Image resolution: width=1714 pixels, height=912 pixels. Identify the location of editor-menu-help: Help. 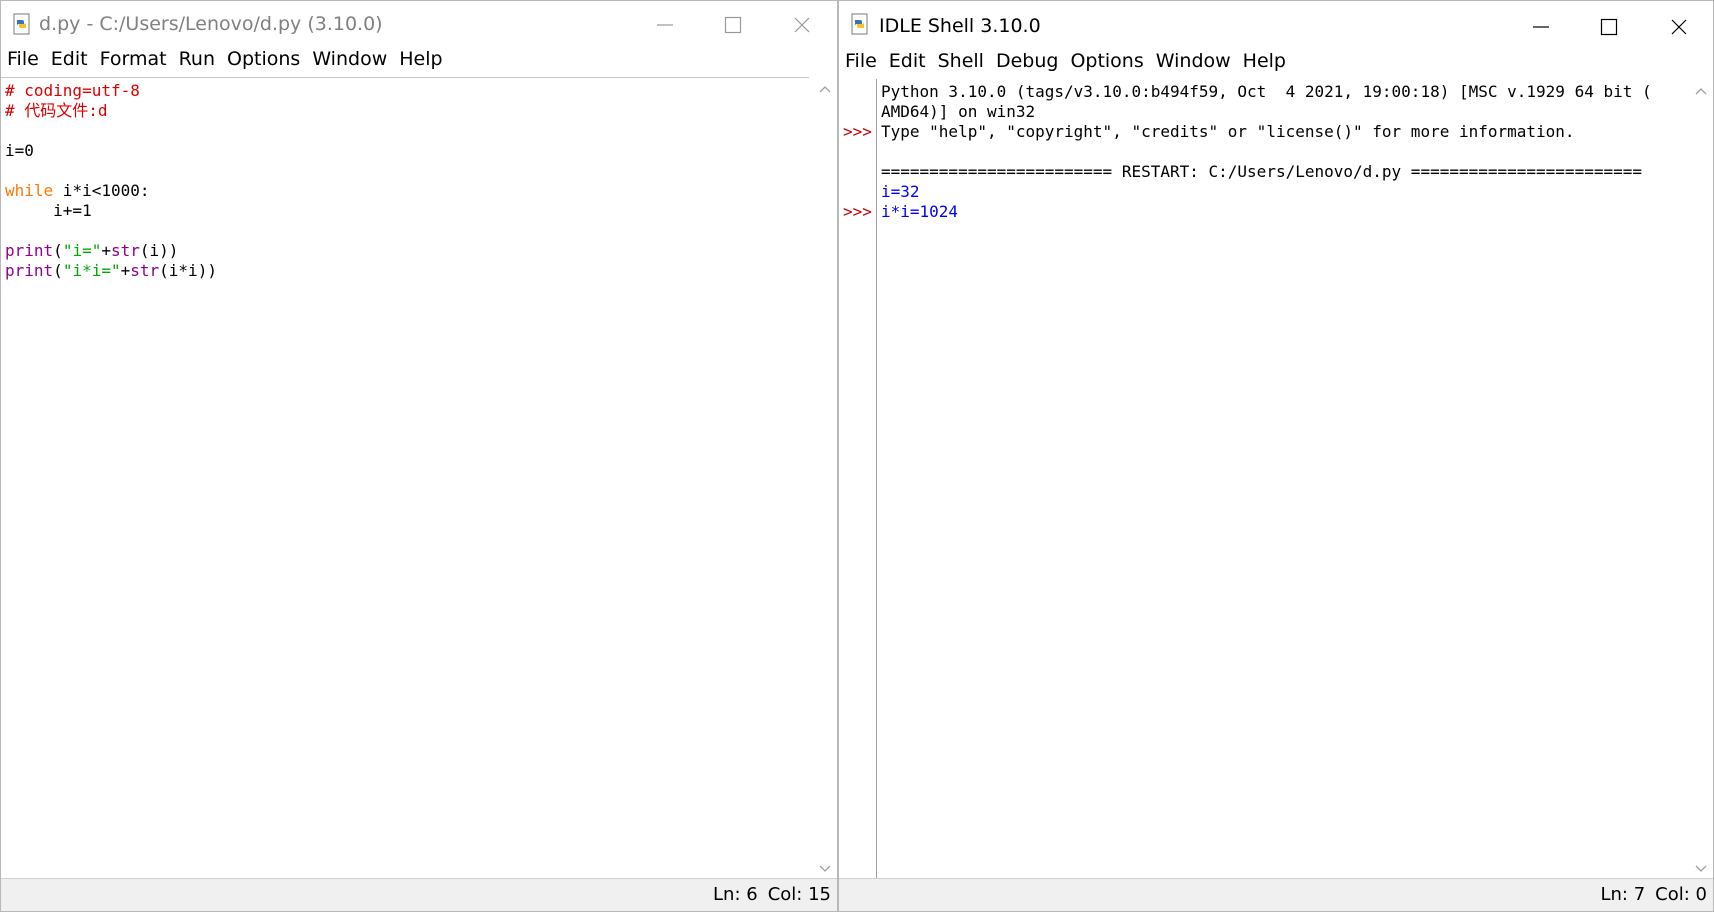
(420, 61).